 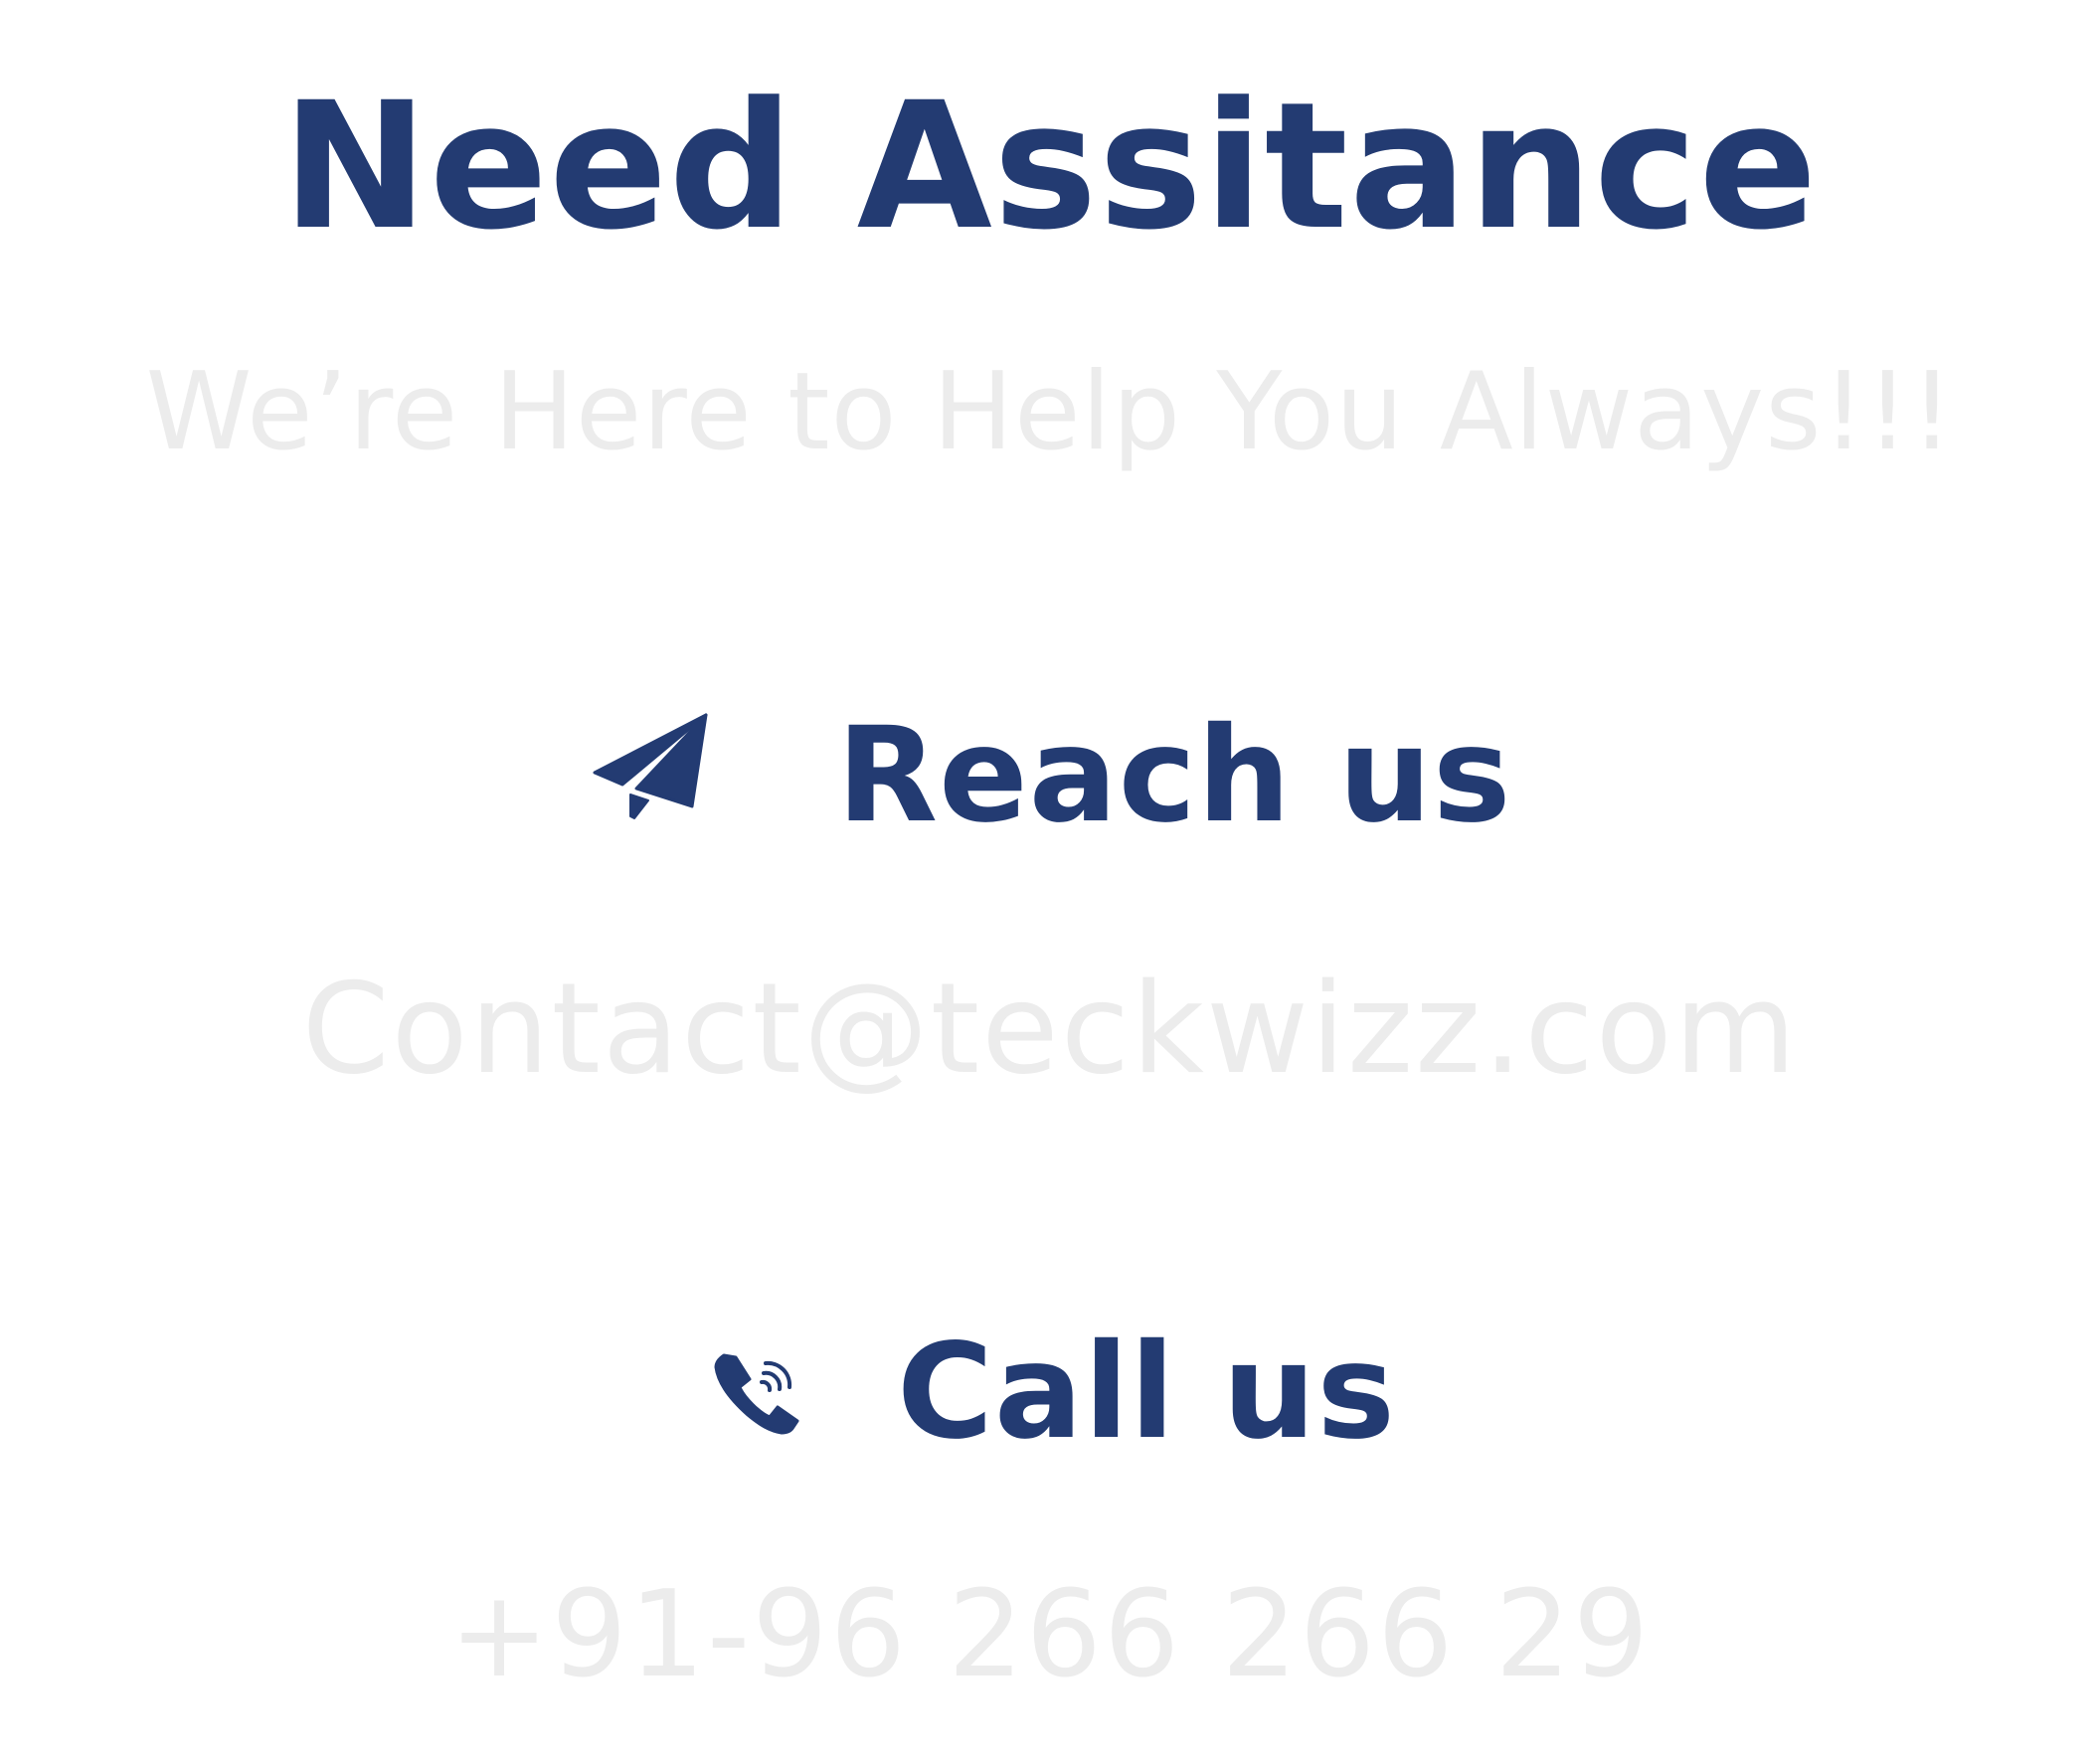 What do you see at coordinates (1050, 412) in the screenshot?
I see `page-subtitle: We’re Here to Help You Always!!!` at bounding box center [1050, 412].